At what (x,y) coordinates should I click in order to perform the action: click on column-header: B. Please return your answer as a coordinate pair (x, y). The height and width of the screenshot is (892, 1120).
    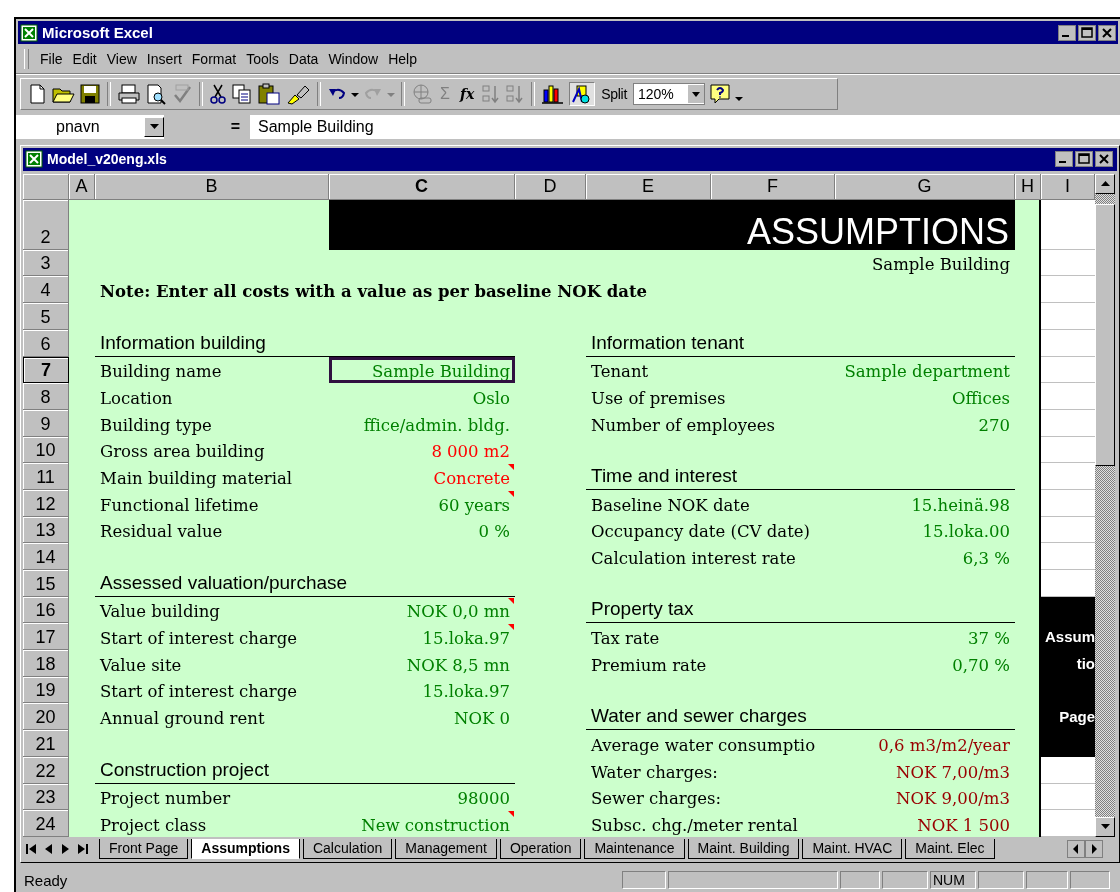
    Looking at the image, I should click on (212, 186).